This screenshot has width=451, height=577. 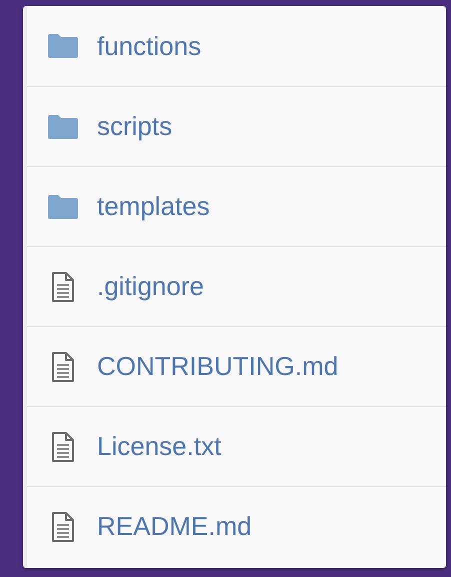 What do you see at coordinates (159, 446) in the screenshot?
I see `file-link: License.txt` at bounding box center [159, 446].